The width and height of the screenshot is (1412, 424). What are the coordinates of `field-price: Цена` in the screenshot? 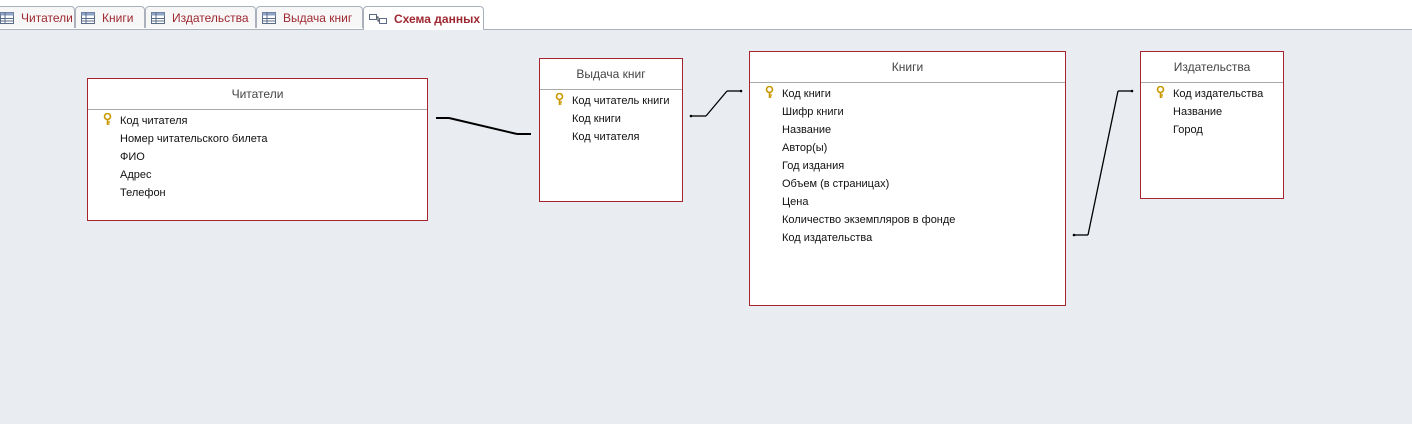 It's located at (907, 202).